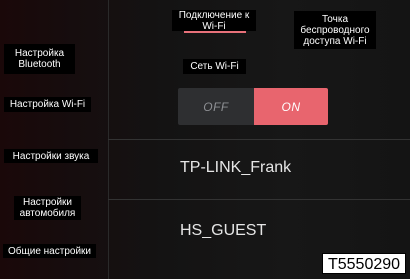  Describe the element at coordinates (214, 21) in the screenshot. I see `tab-wifi-connection: Подключение к Wi-Fi` at that location.